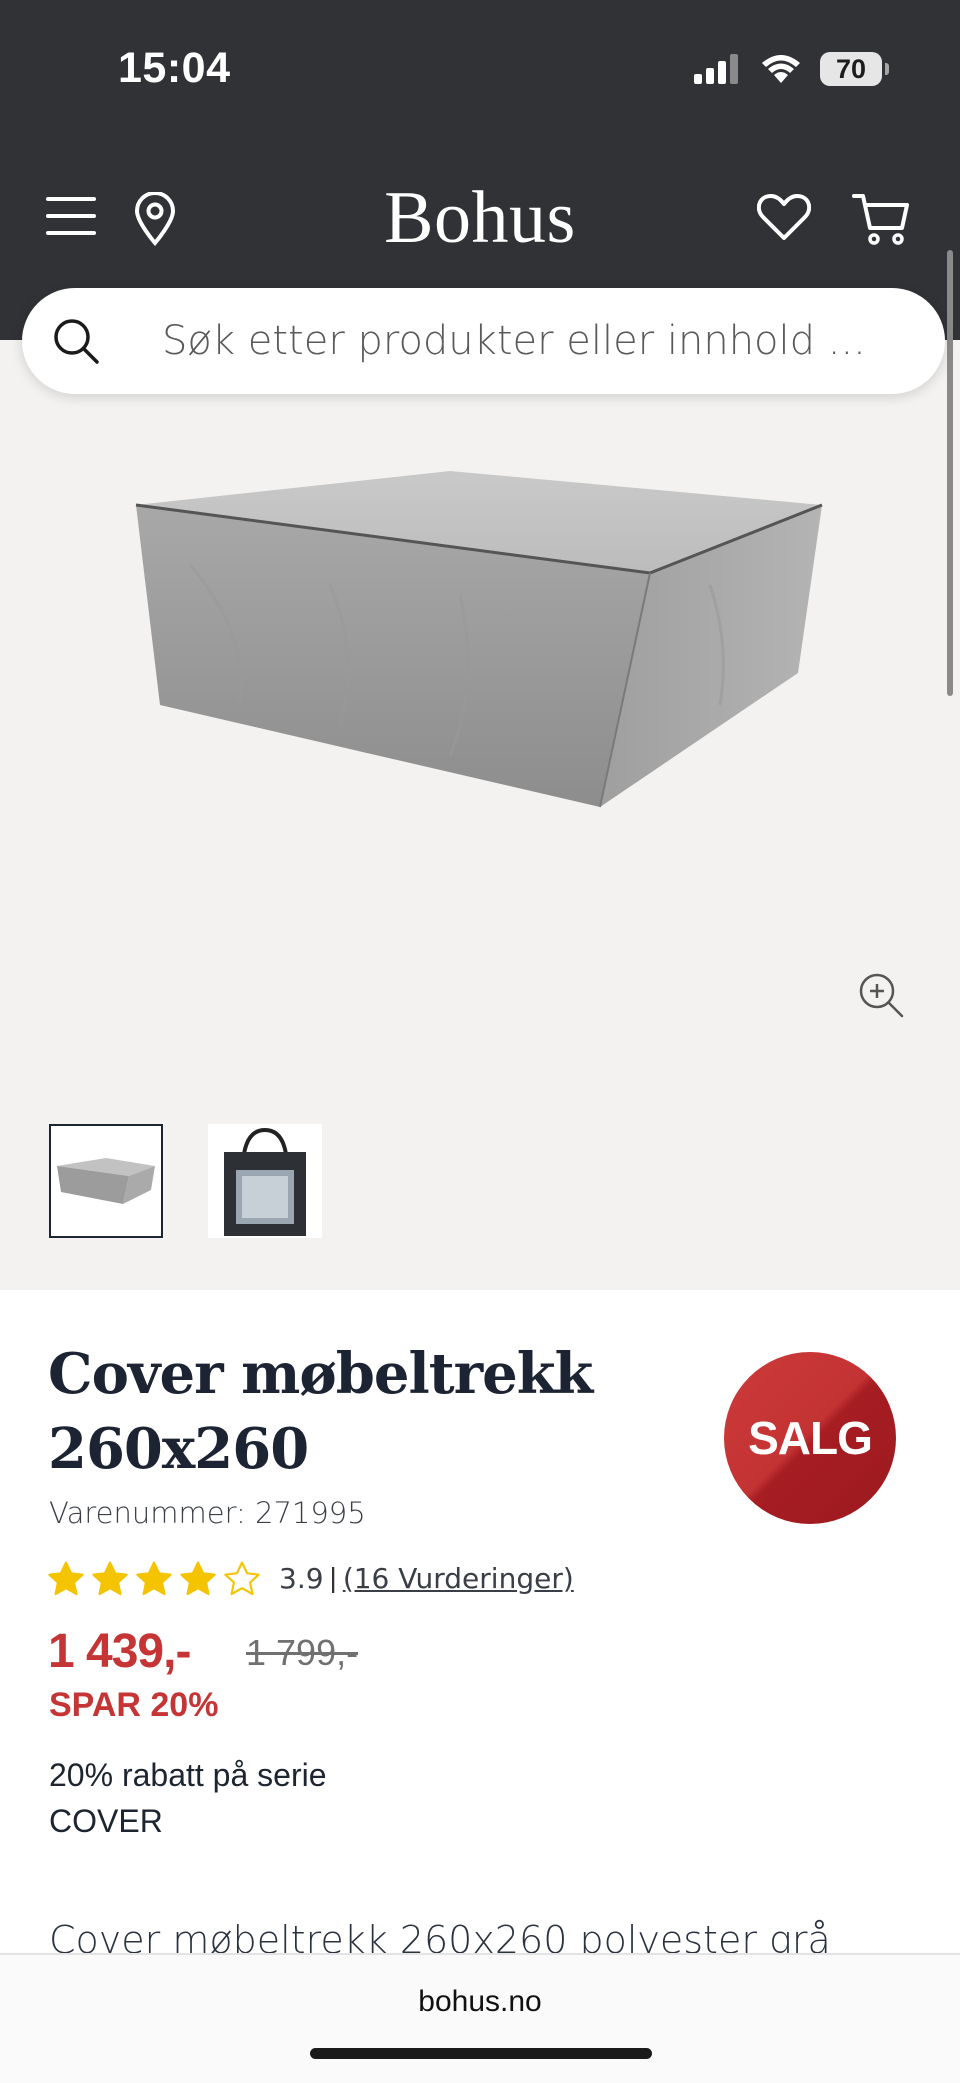 This screenshot has height=2083, width=960. I want to click on search-input, so click(522, 341).